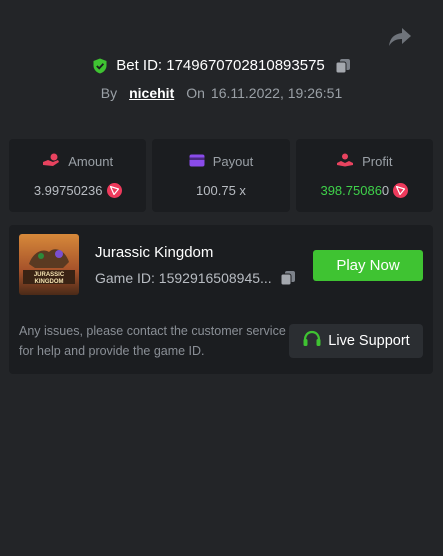  I want to click on profit-value: 398.750860, so click(354, 190).